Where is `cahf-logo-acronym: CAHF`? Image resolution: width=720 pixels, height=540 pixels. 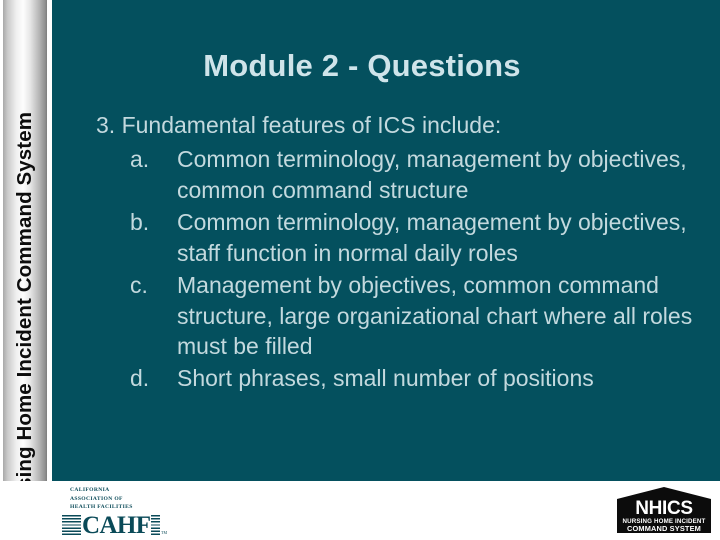
cahf-logo-acronym: CAHF is located at coordinates (116, 525).